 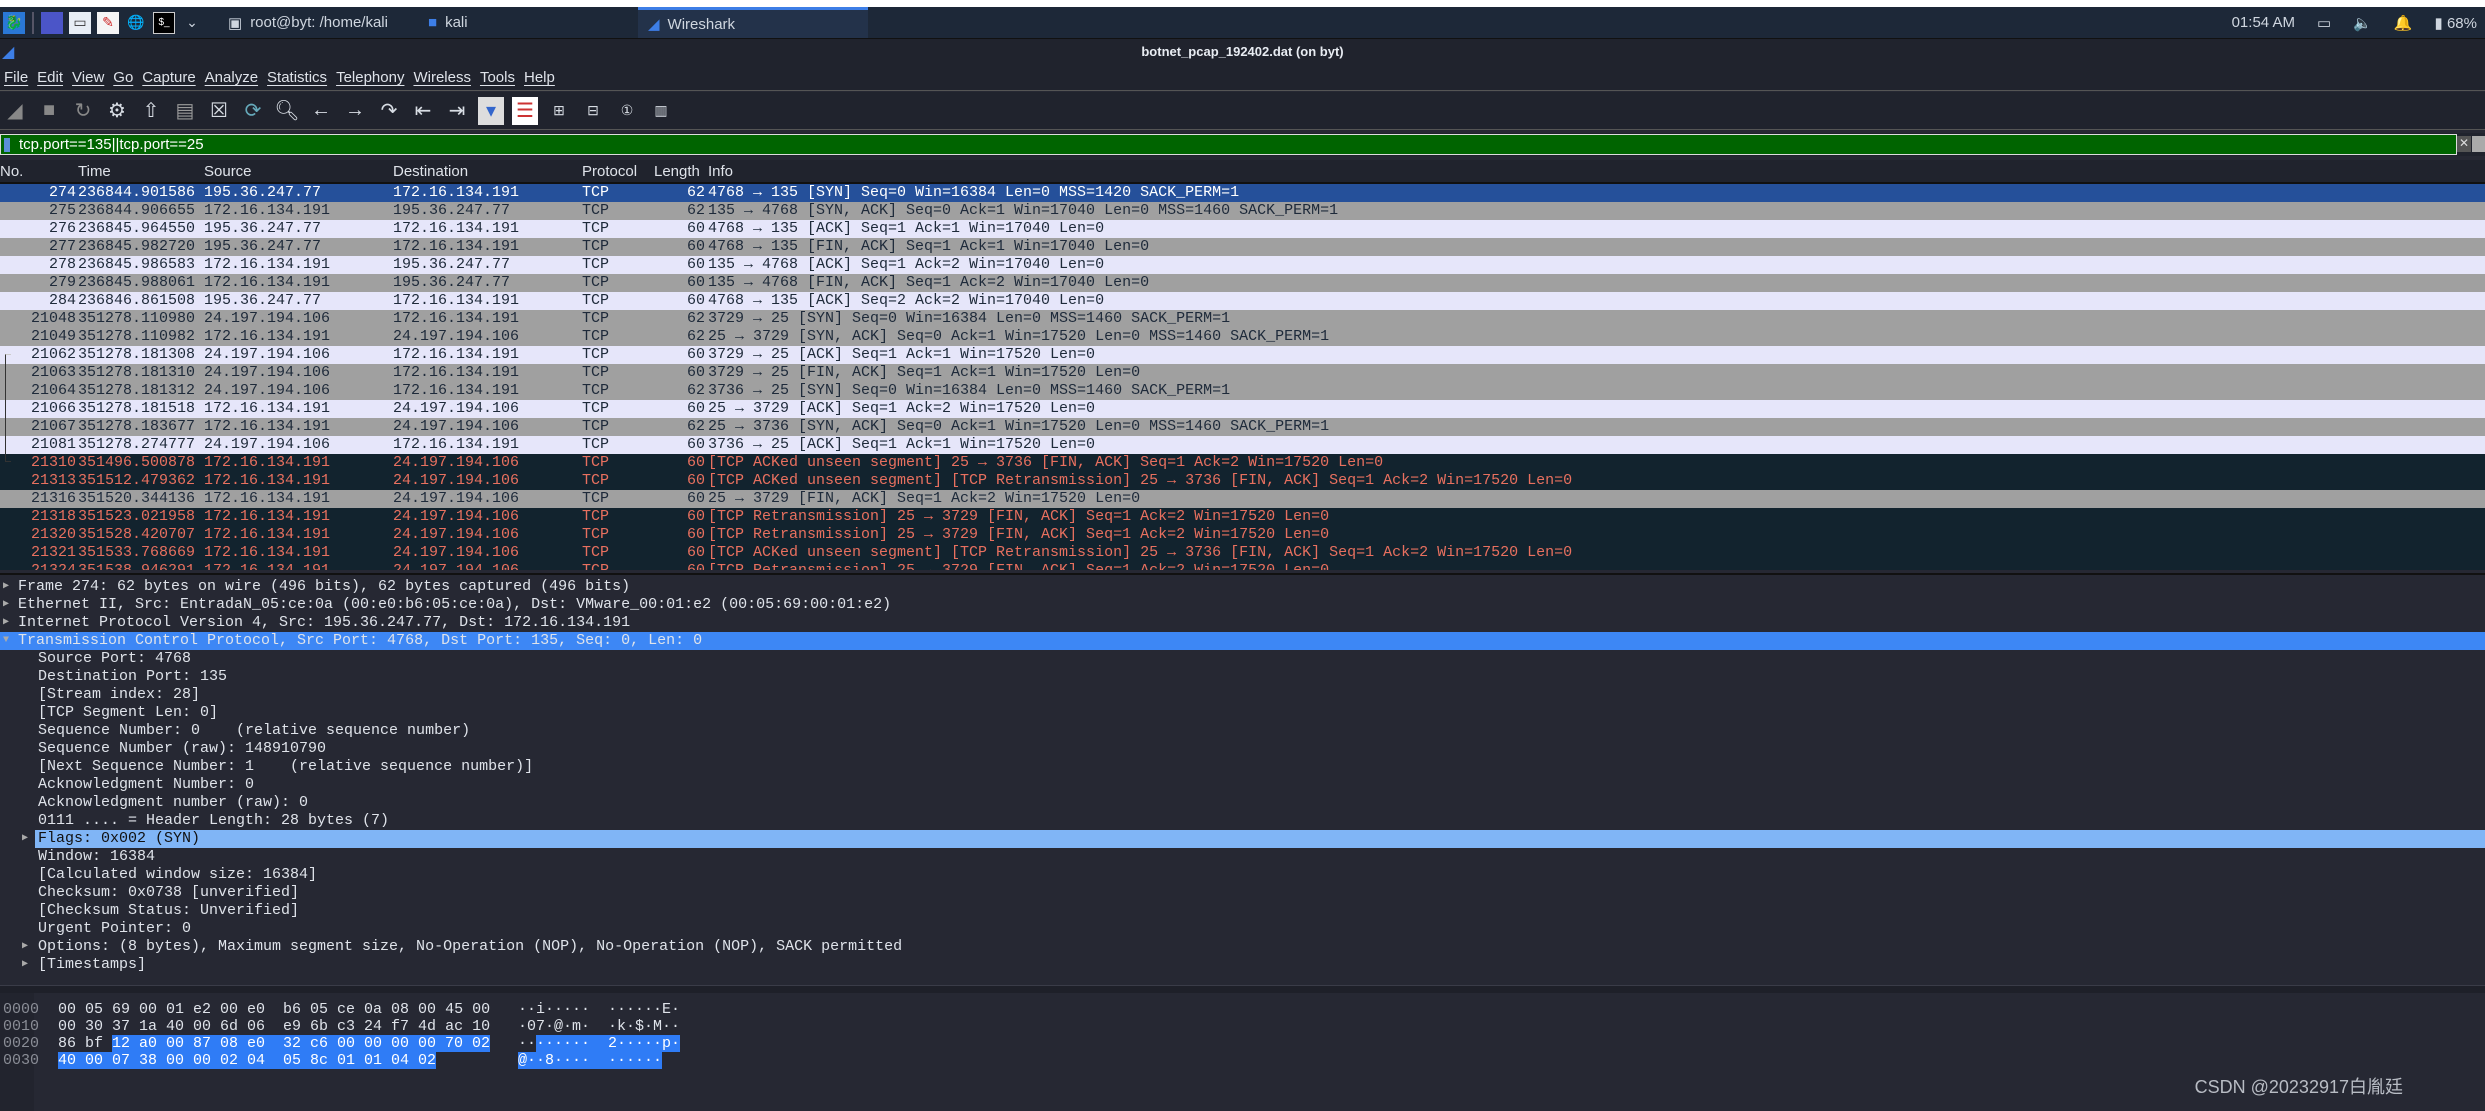 What do you see at coordinates (525, 110) in the screenshot?
I see `colorize-icon: ☰` at bounding box center [525, 110].